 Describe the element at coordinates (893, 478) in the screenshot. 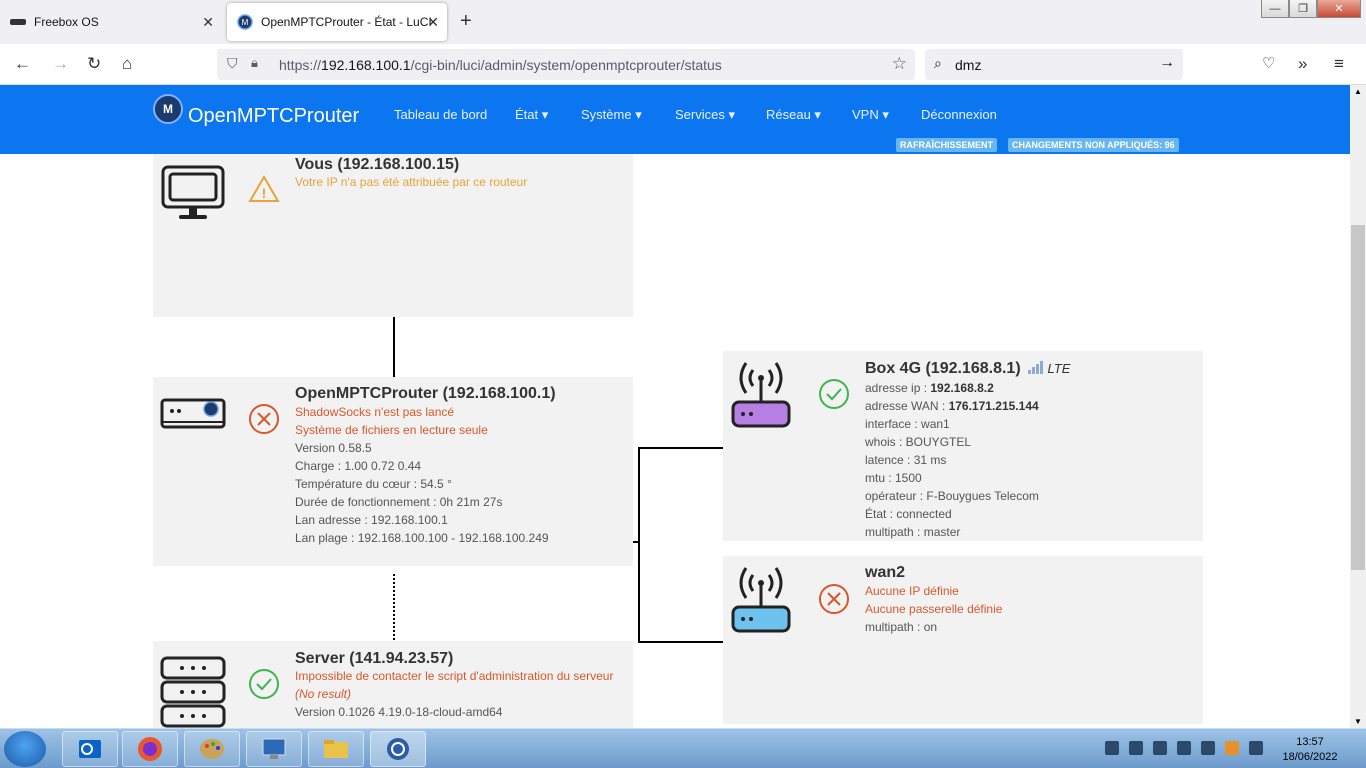

I see `wan1-mtu: mtu : 1500` at that location.